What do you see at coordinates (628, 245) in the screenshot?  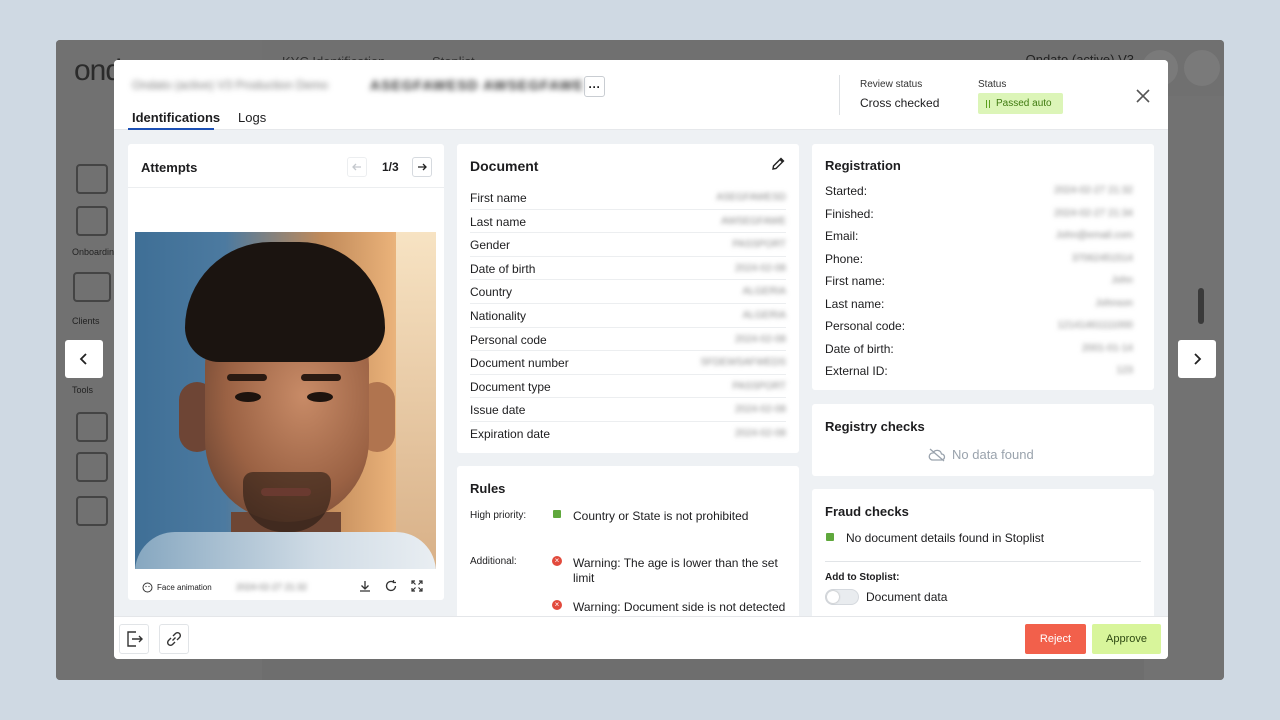 I see `document-row: Gender PASSPORT` at bounding box center [628, 245].